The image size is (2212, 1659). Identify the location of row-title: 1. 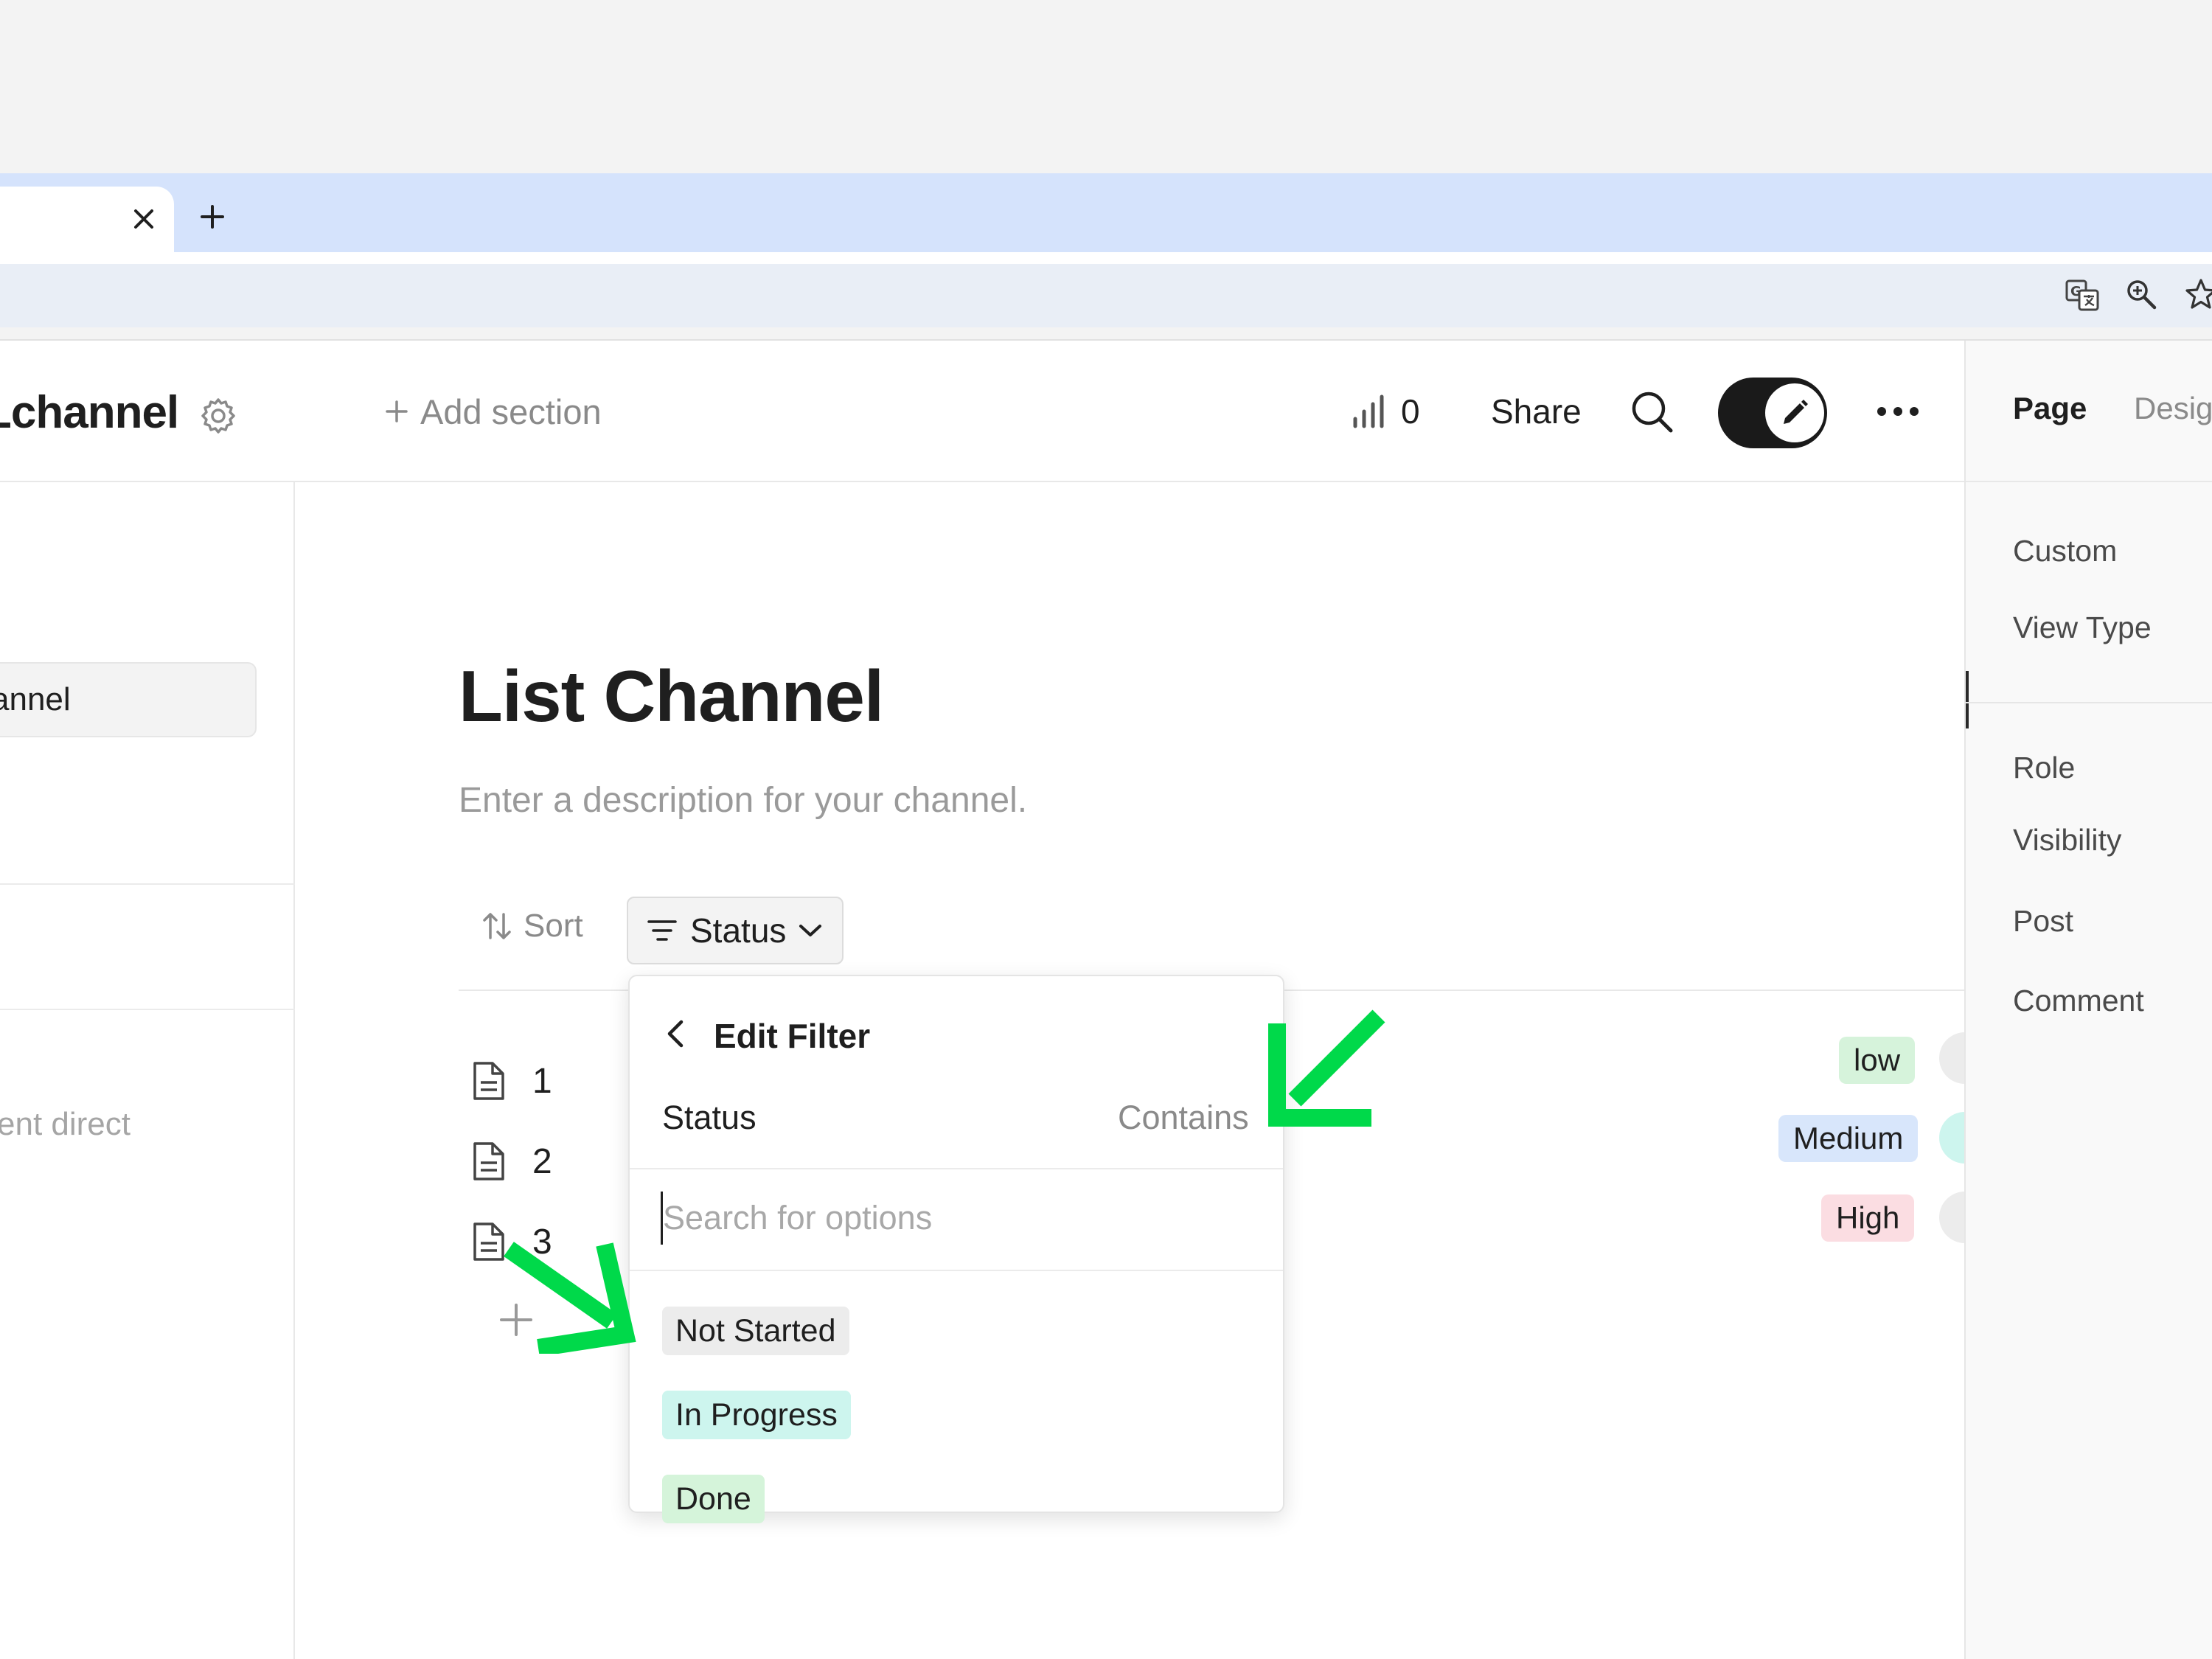
(542, 1081).